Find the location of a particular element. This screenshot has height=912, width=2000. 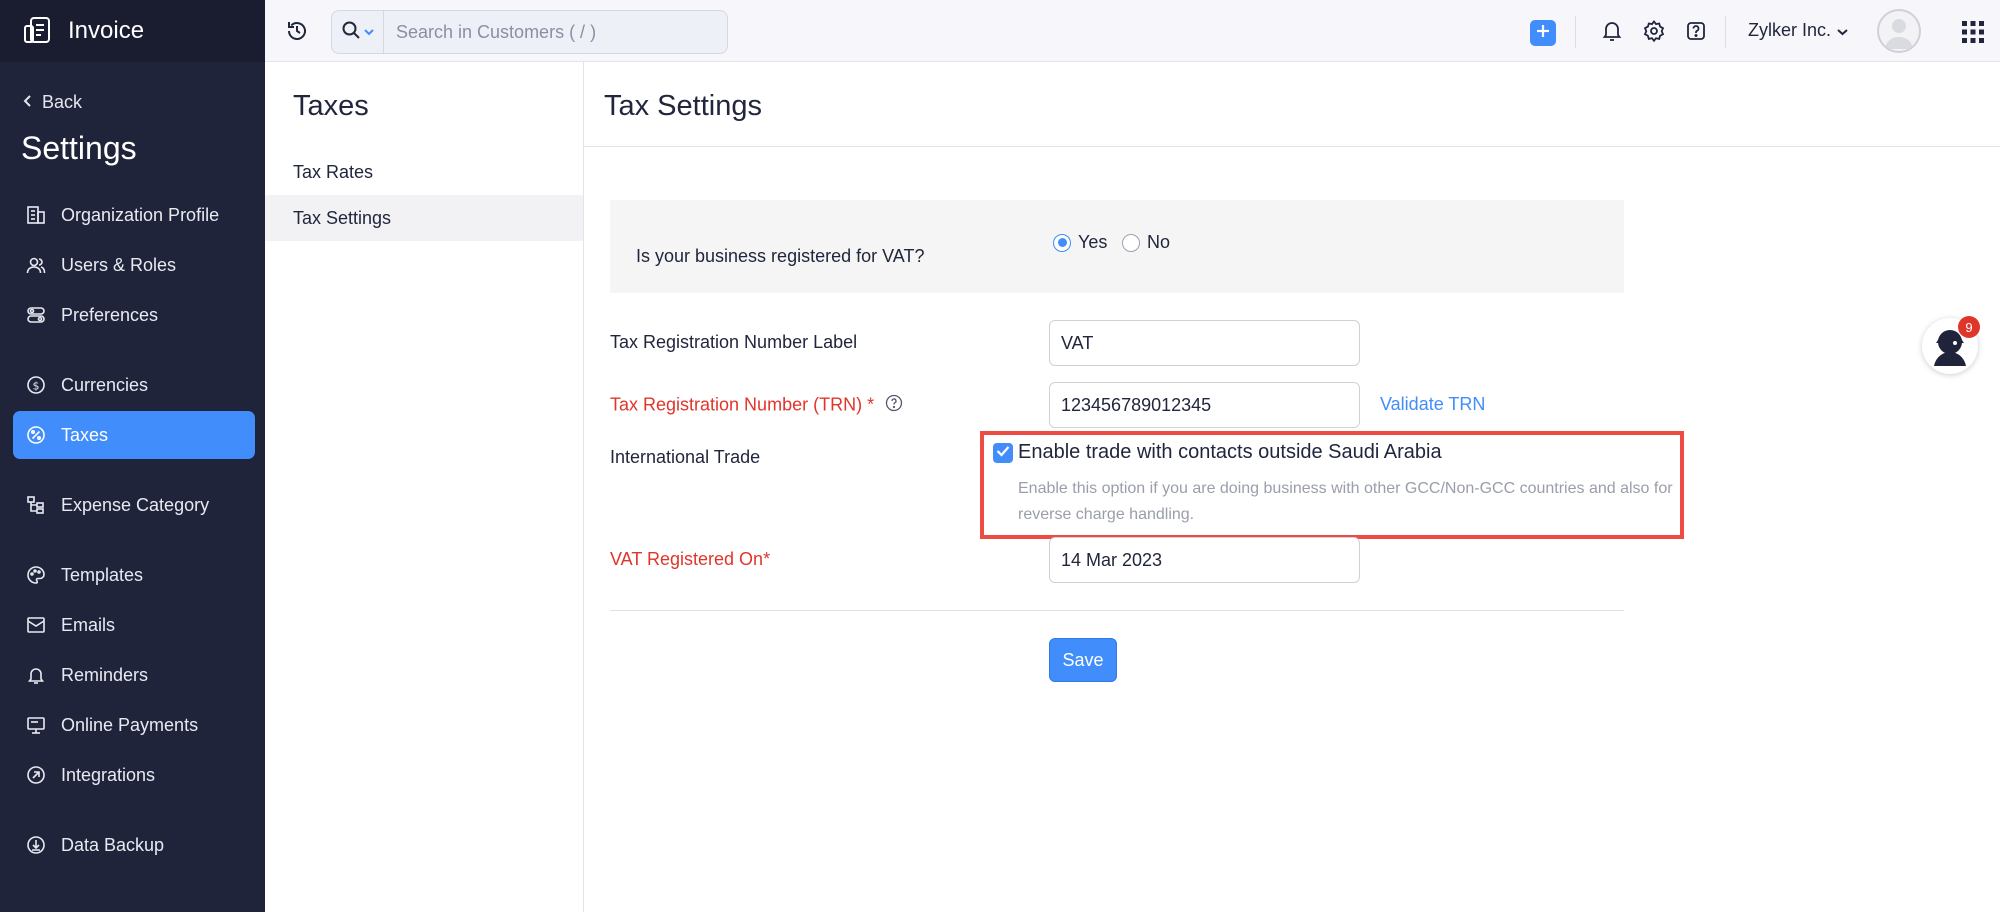

sidebar-item-label: Expense Category is located at coordinates (135, 504).